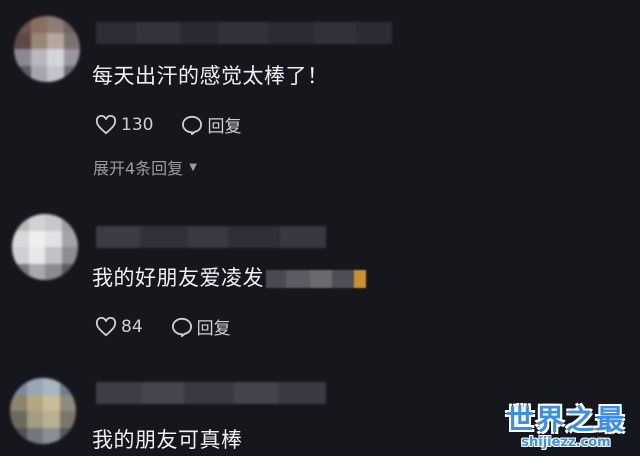 The image size is (640, 456). Describe the element at coordinates (132, 326) in the screenshot. I see `like-count: 84` at that location.